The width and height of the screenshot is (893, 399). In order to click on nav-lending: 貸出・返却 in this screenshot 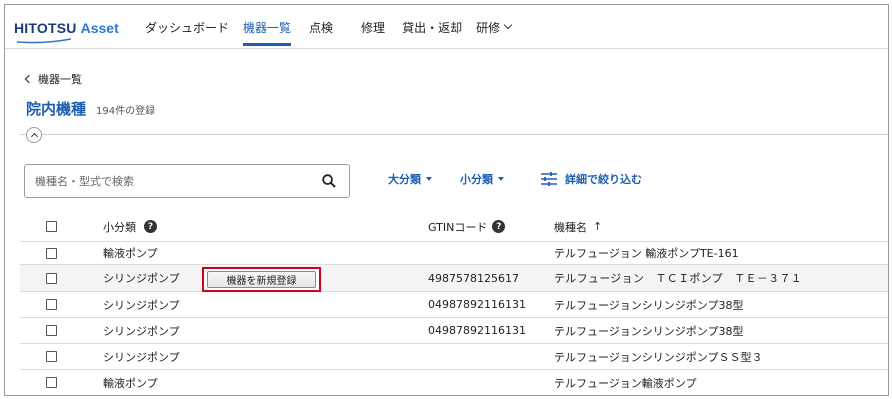, I will do `click(432, 27)`.